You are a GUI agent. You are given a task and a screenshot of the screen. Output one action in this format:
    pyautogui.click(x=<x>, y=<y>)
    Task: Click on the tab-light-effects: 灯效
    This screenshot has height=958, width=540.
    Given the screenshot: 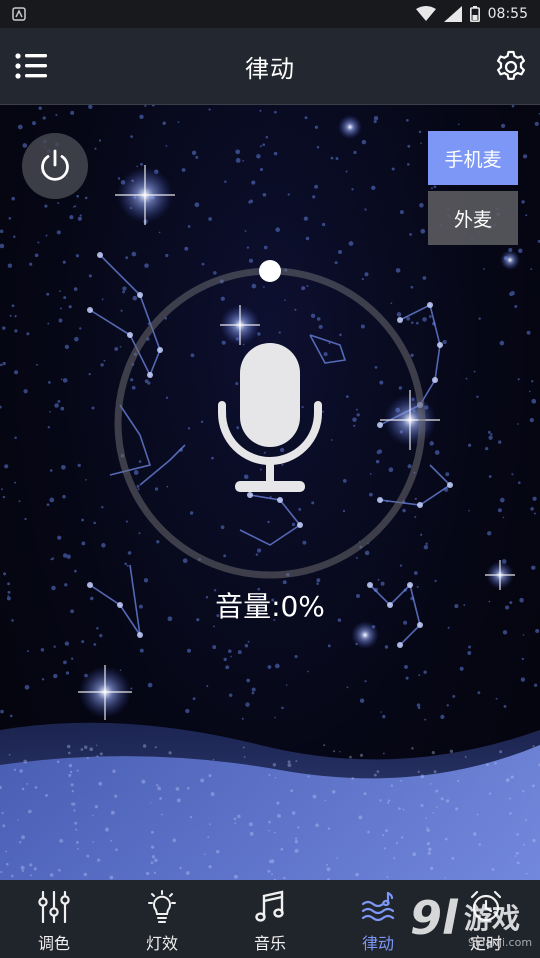 What is the action you would take?
    pyautogui.click(x=162, y=919)
    